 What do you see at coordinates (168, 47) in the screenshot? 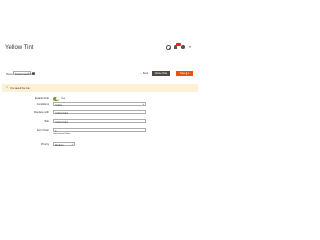
I see `search-icon` at bounding box center [168, 47].